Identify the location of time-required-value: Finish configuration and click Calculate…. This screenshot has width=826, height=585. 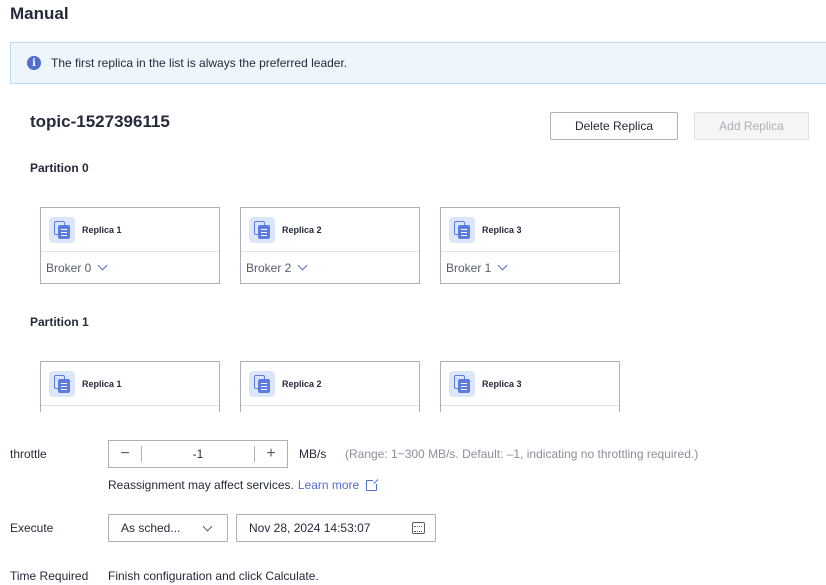
(213, 576).